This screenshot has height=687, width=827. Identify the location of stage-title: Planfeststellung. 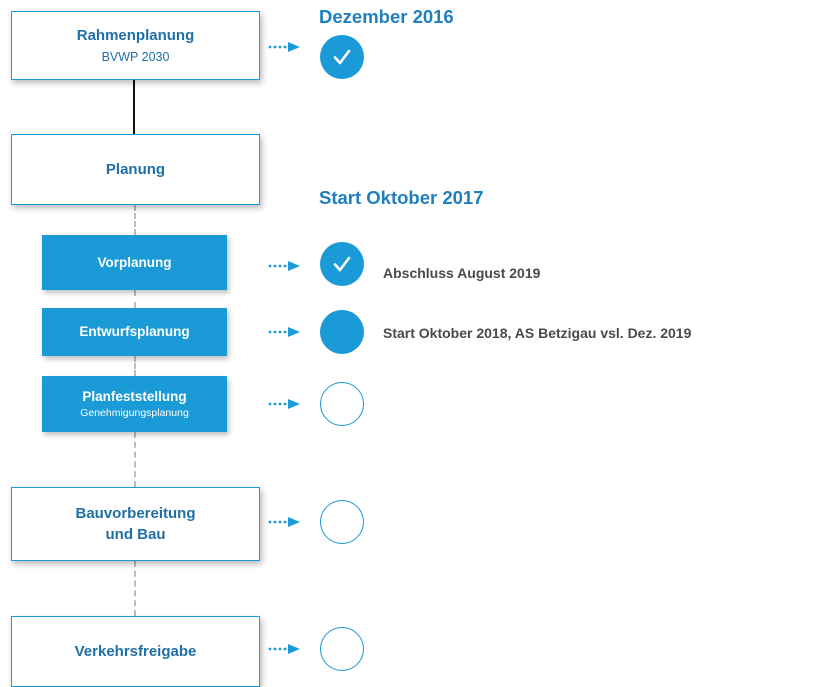
(134, 396).